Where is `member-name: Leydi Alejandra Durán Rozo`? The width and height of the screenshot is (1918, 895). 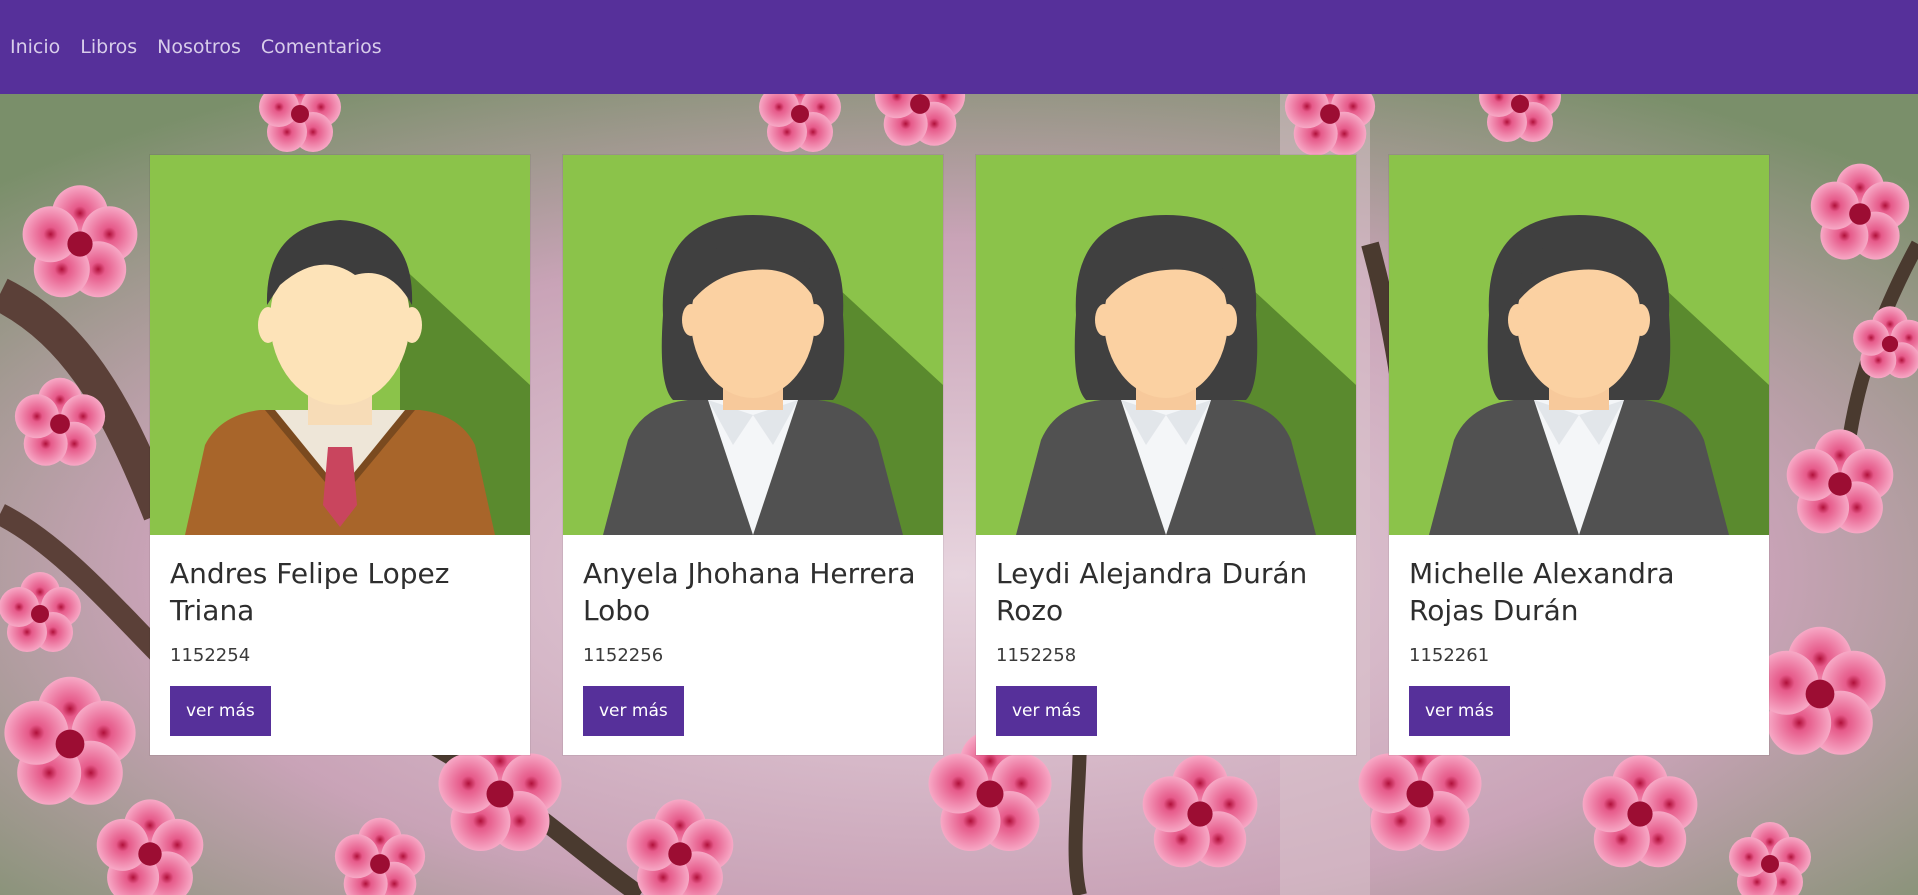
member-name: Leydi Alejandra Durán Rozo is located at coordinates (1152, 592).